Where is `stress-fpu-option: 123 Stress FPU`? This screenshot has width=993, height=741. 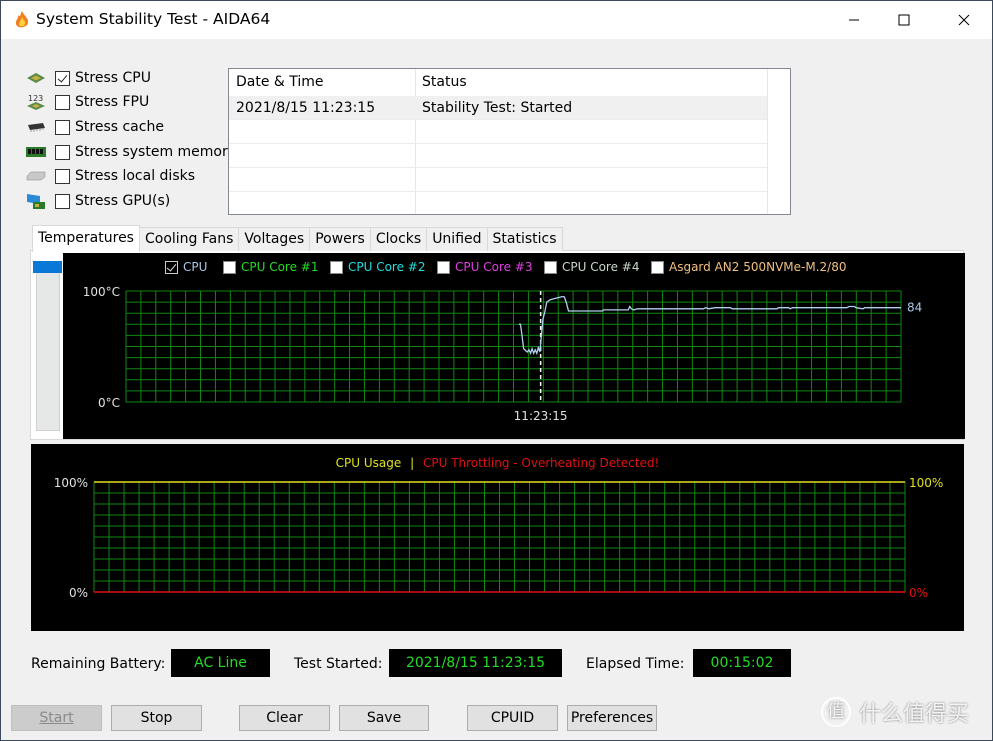
stress-fpu-option: 123 Stress FPU is located at coordinates (87, 102).